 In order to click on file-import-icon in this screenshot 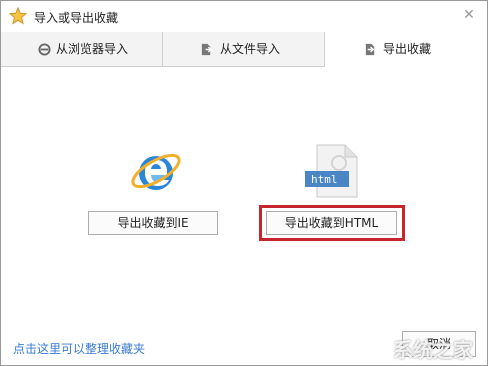, I will do `click(207, 49)`.